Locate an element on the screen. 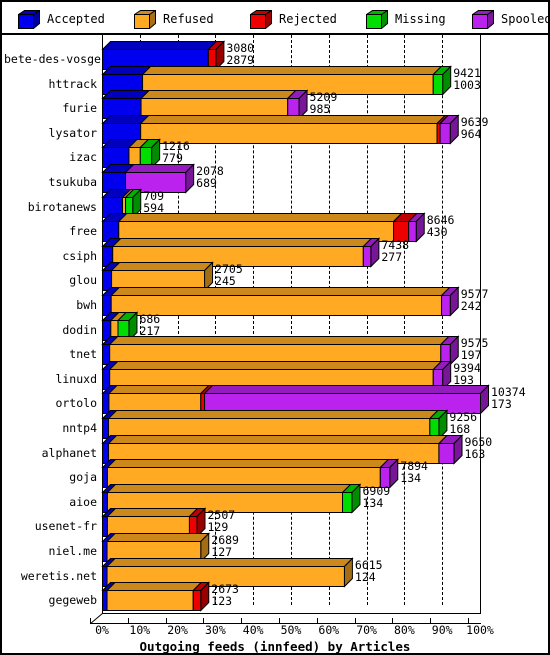 The image size is (550, 655). x-tick-label: 60% is located at coordinates (329, 630).